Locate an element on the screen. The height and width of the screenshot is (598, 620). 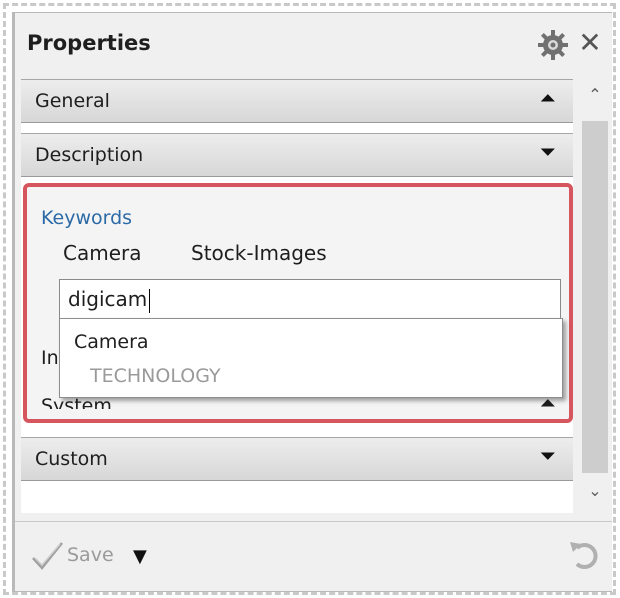
section-general: General ⏶ is located at coordinates (297, 101).